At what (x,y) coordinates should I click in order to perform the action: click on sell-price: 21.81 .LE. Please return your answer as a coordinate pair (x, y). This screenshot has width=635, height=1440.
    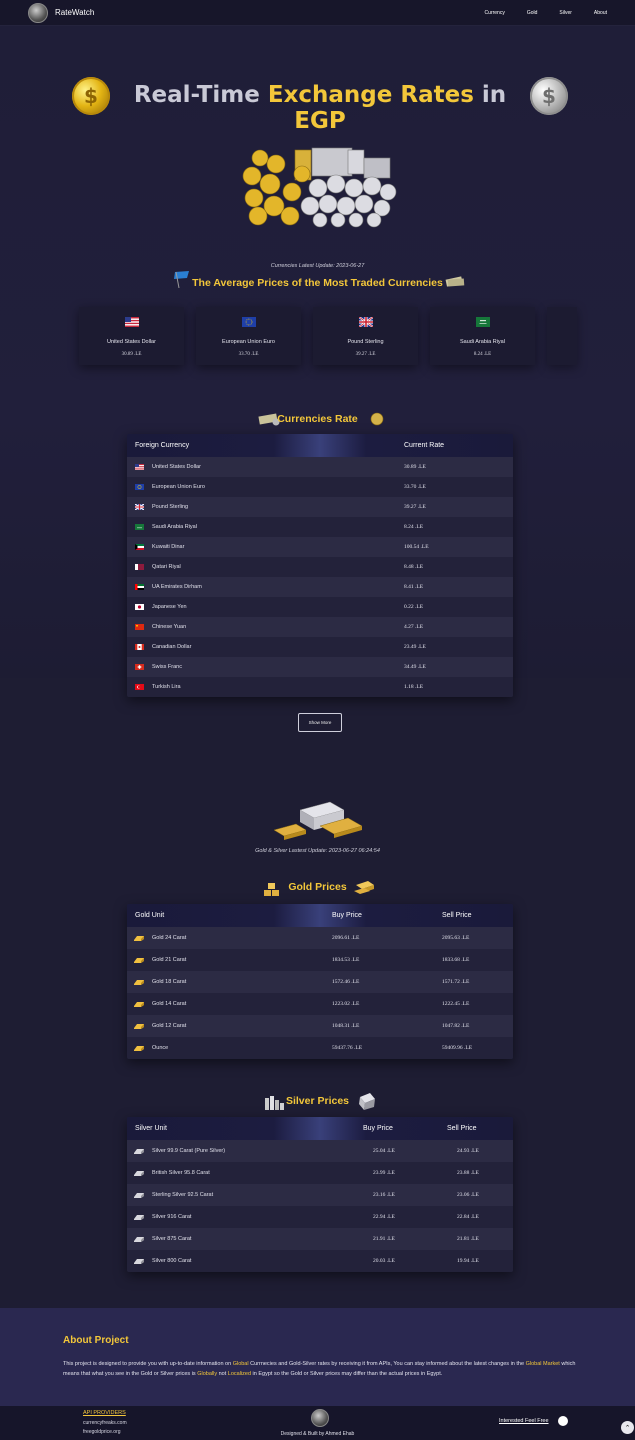
    Looking at the image, I should click on (468, 1239).